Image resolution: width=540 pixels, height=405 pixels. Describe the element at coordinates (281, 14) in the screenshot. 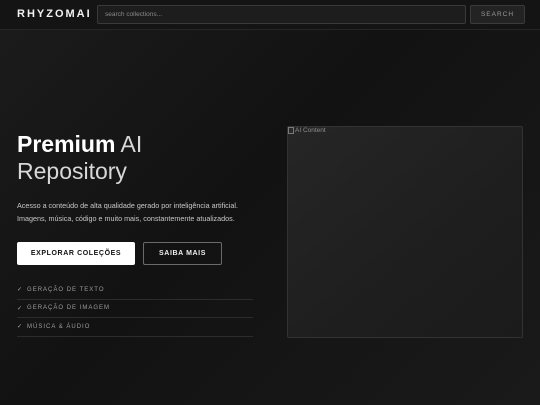

I see `search-input` at that location.